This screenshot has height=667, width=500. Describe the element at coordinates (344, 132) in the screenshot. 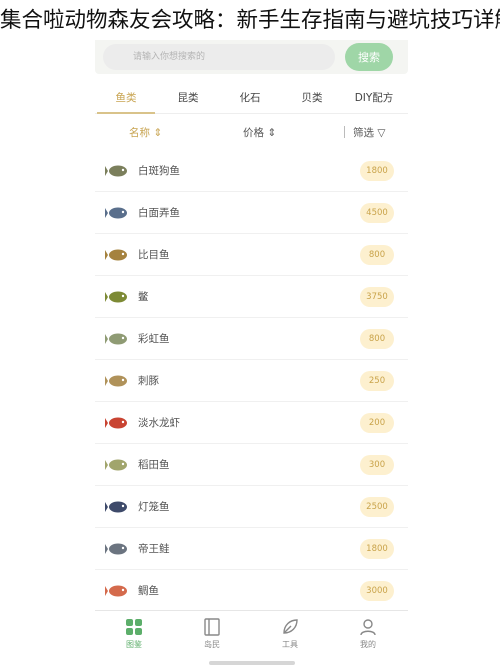

I see `sort-divider` at that location.